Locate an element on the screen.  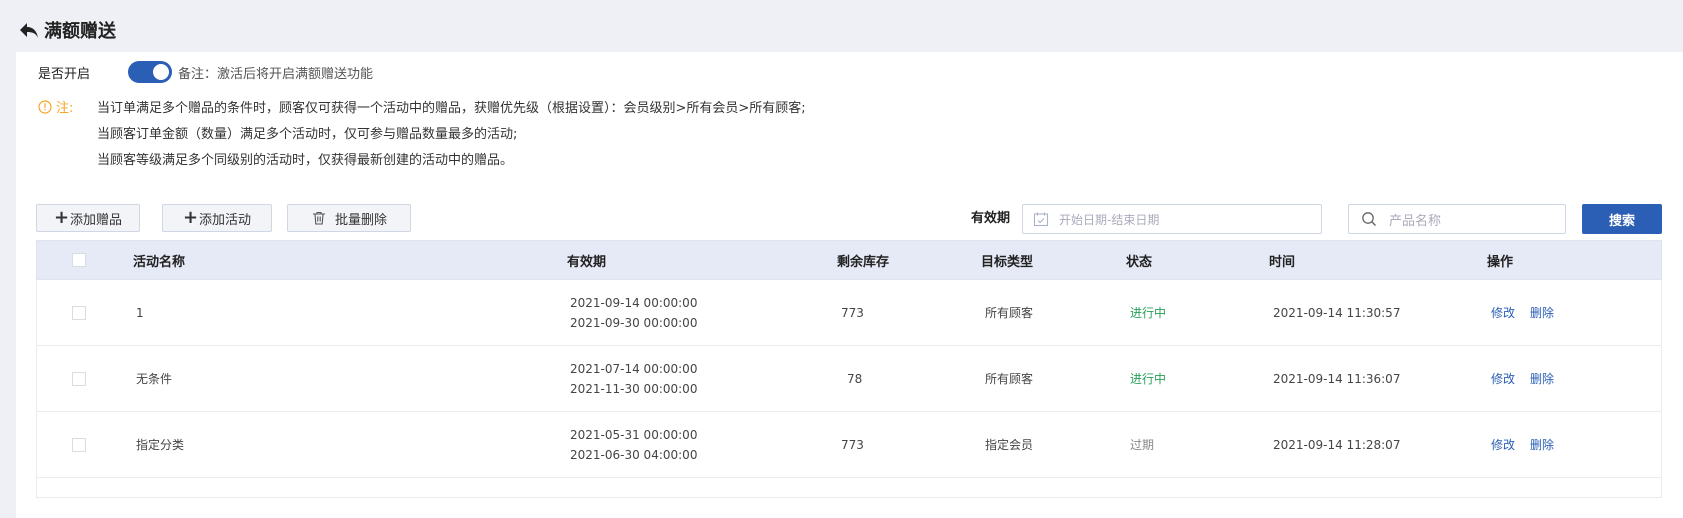
product-search-input: 产品名称 is located at coordinates (1457, 219).